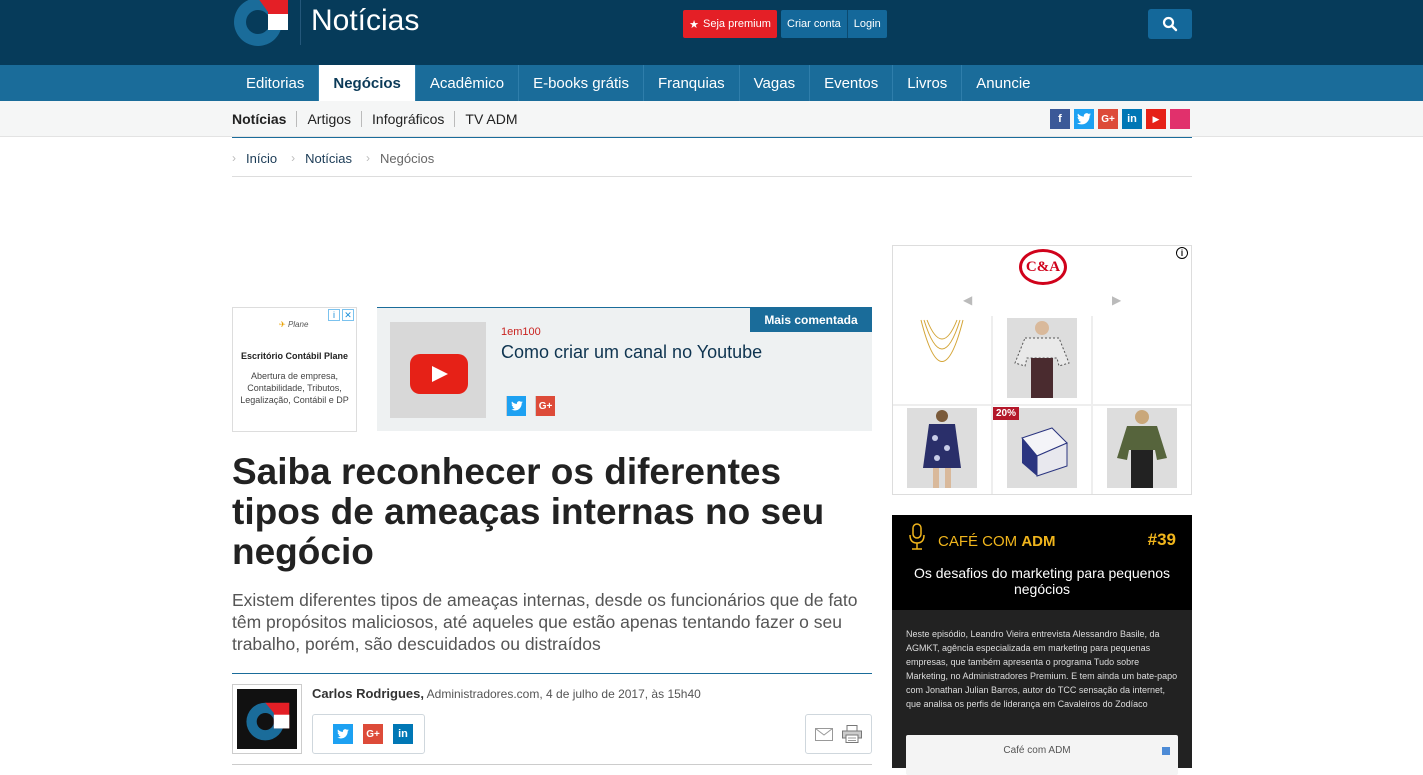  Describe the element at coordinates (254, 158) in the screenshot. I see `breadcrumb-inicio: › Início` at that location.